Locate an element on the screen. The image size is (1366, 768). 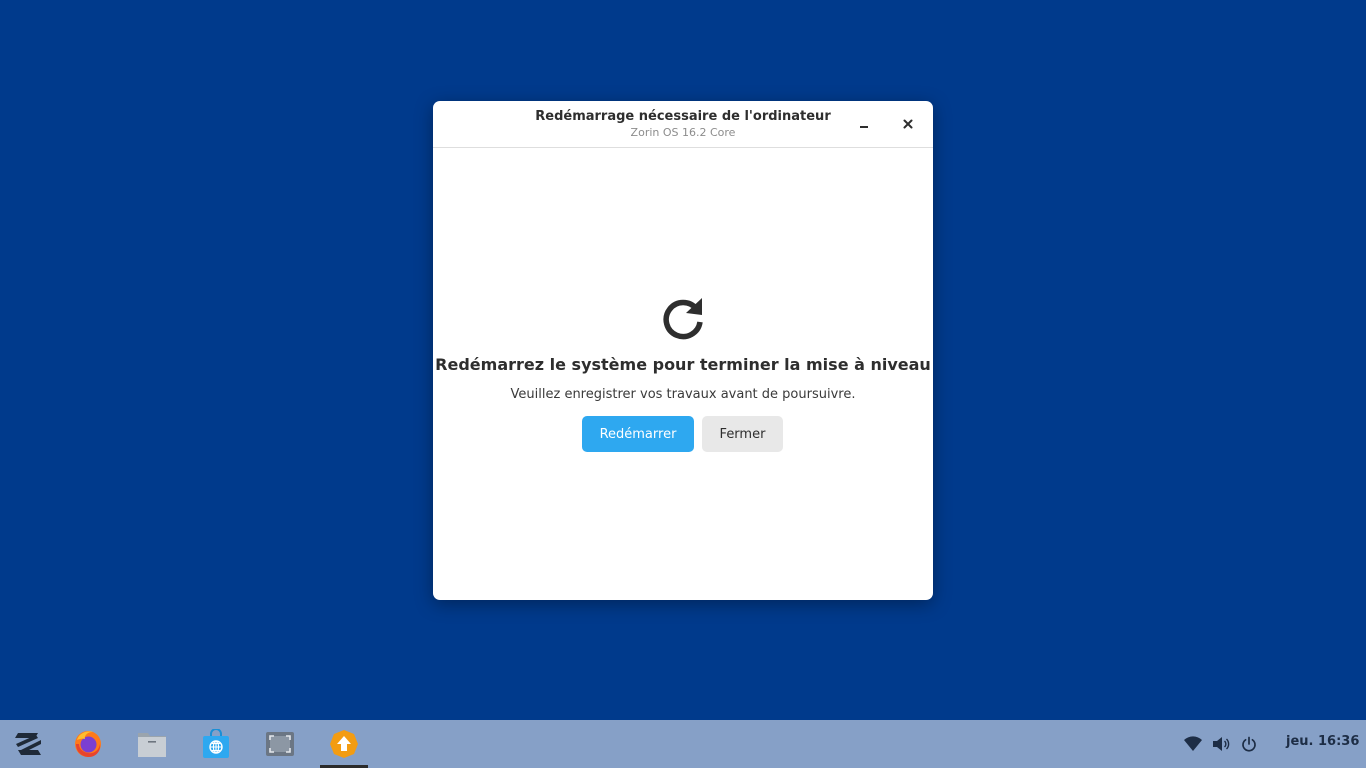
volume-icon is located at coordinates (1221, 744).